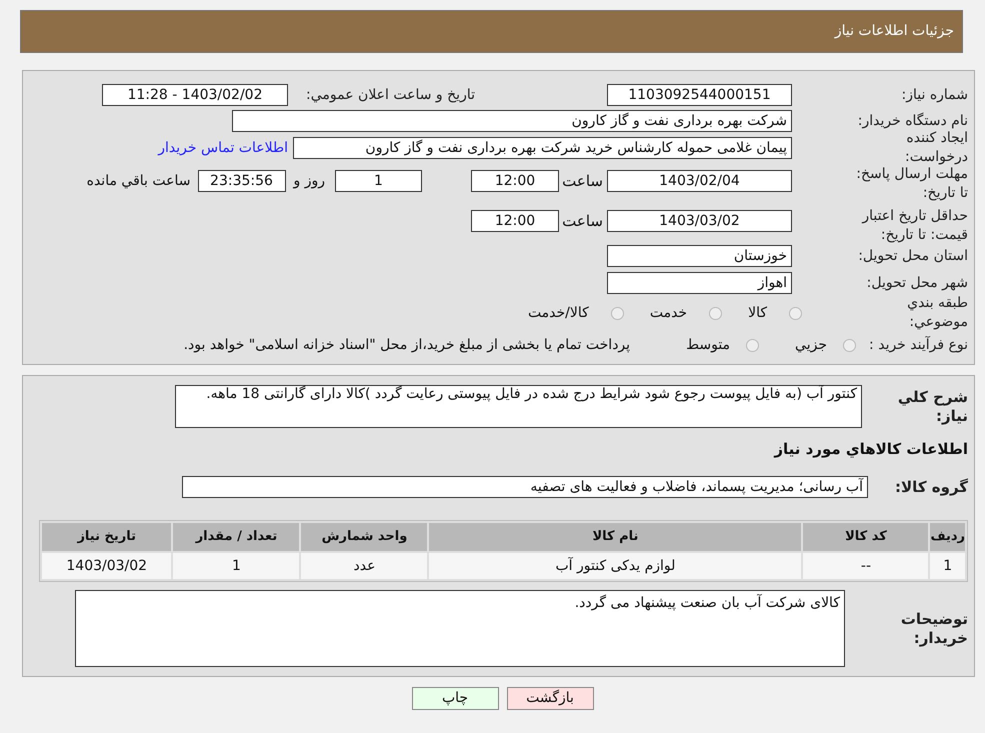  I want to click on column-header: تعداد / مقدار, so click(236, 537).